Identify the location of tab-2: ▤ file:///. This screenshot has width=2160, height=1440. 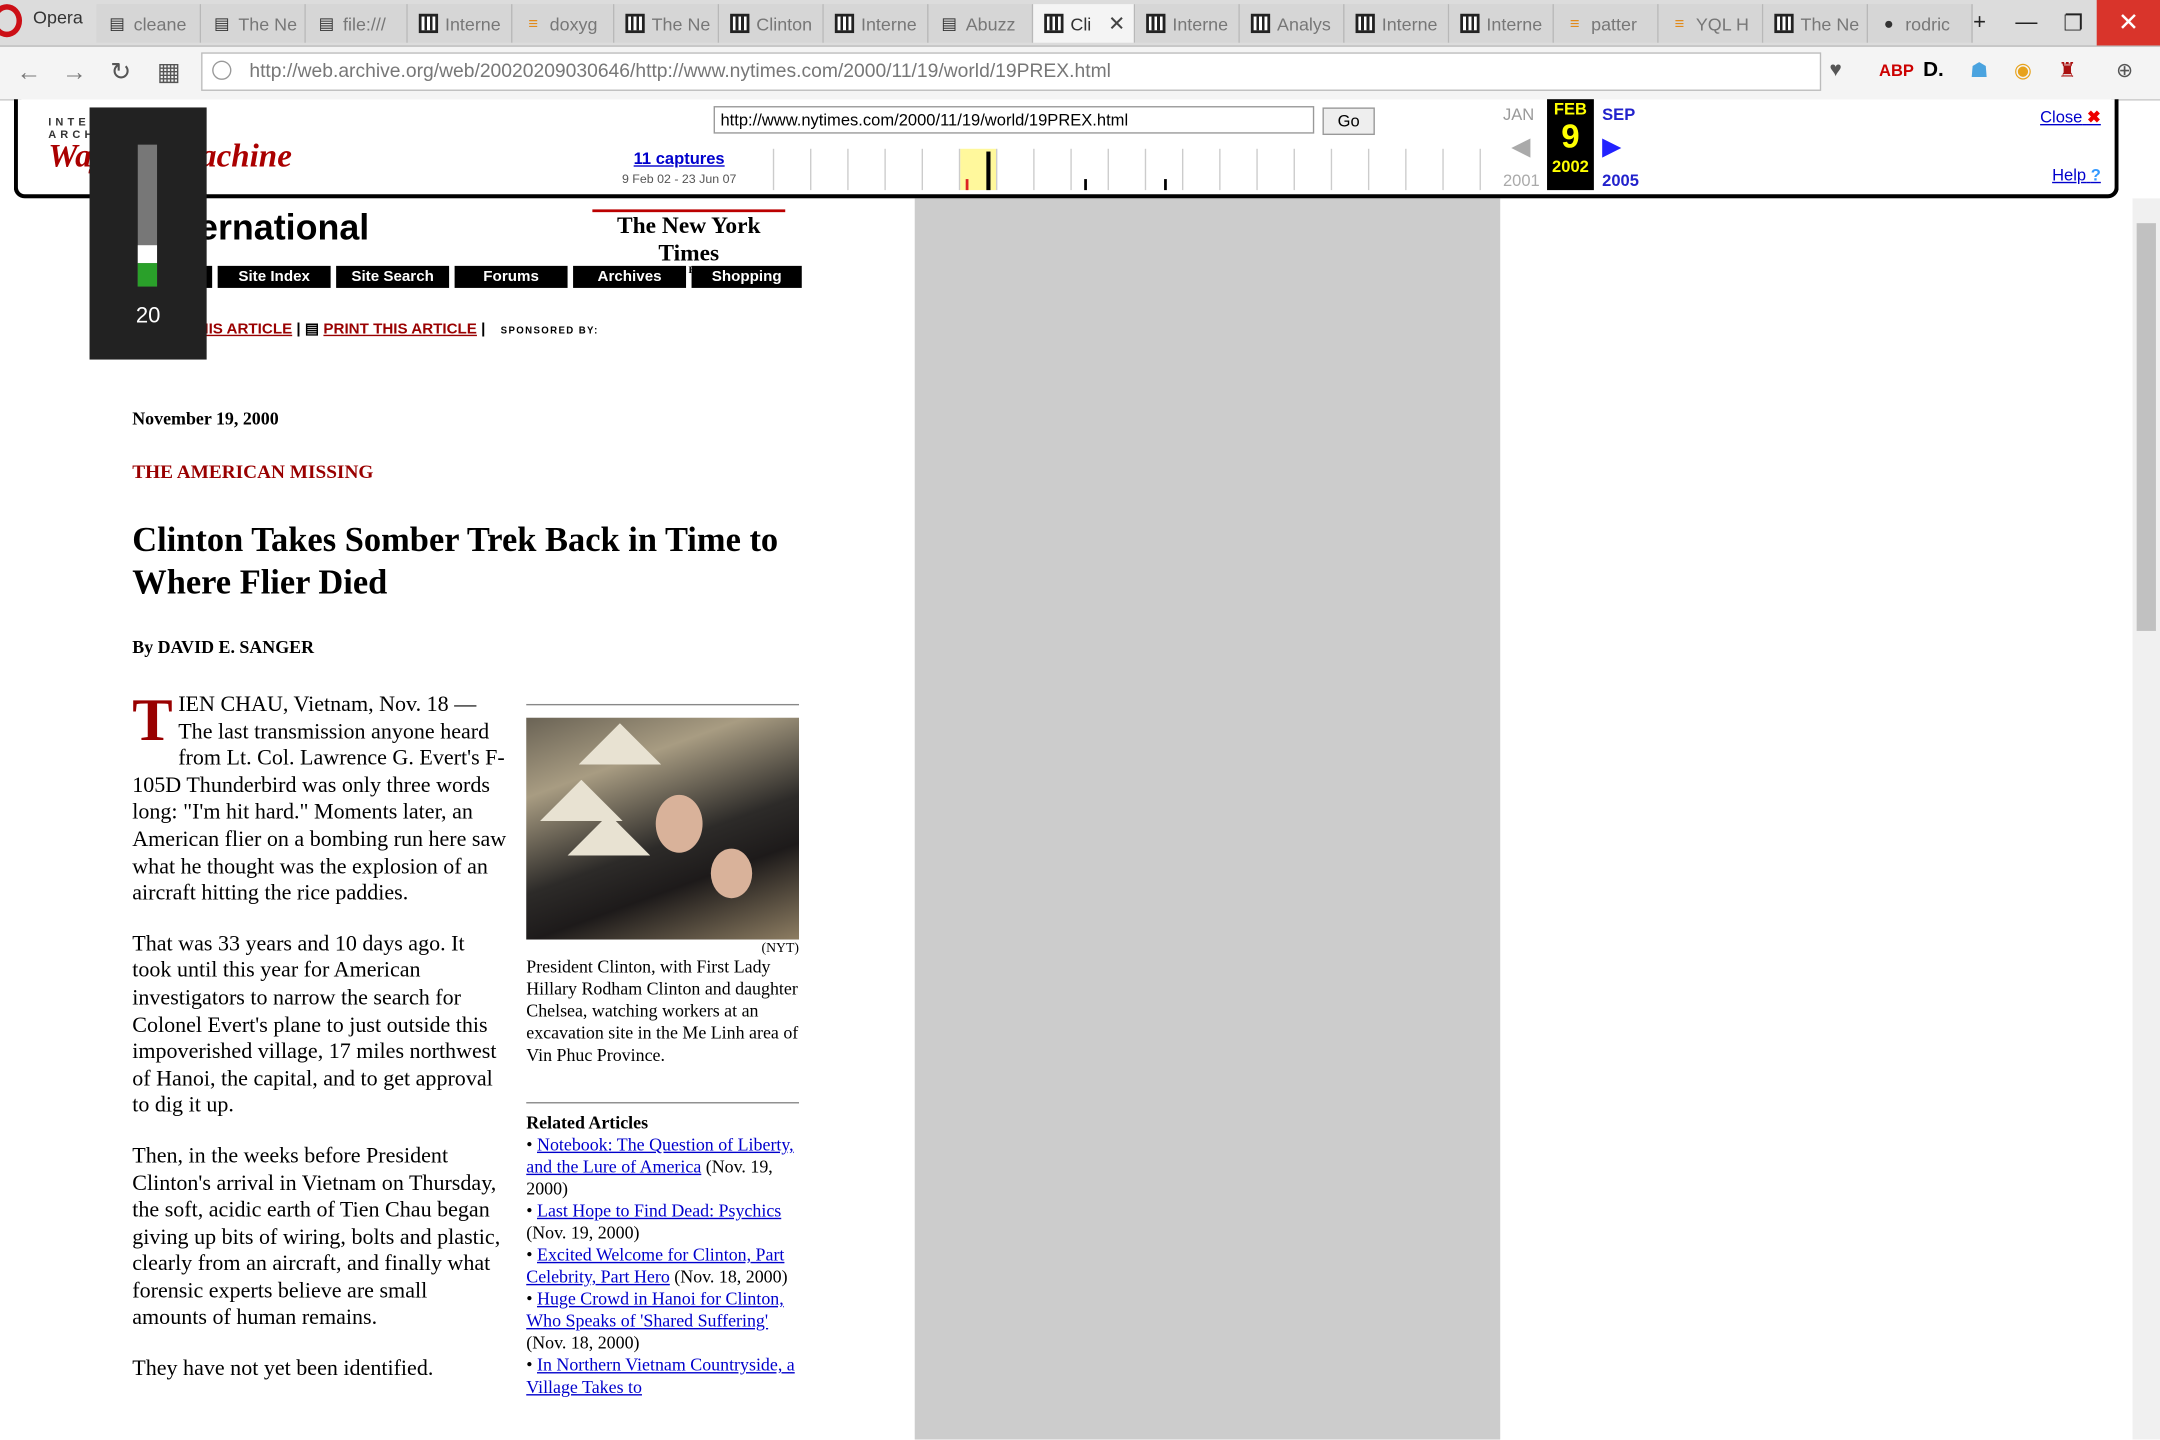
(356, 23).